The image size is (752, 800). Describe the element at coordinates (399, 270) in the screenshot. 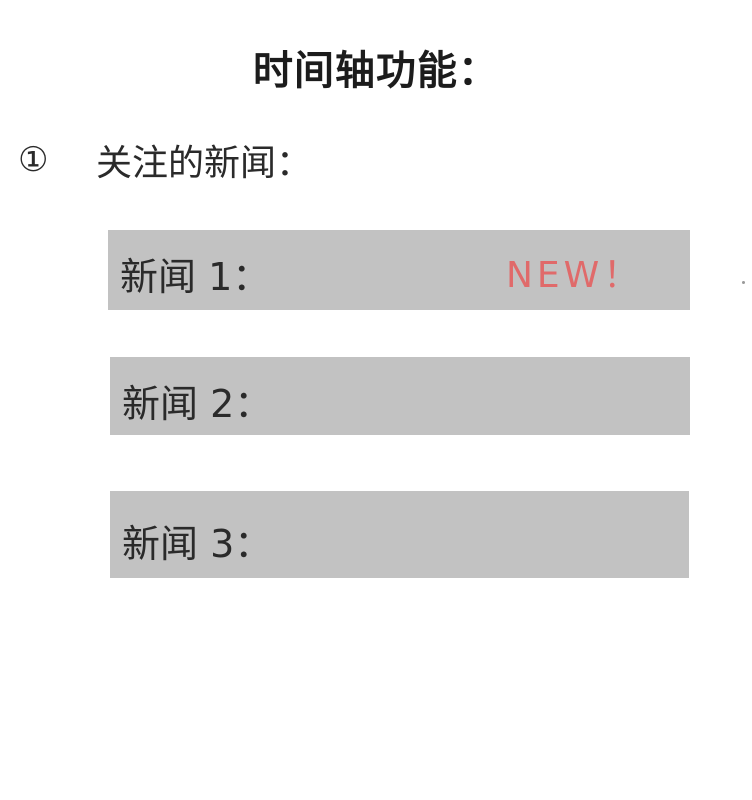

I see `news-item: 新闻 1： NEW！` at that location.